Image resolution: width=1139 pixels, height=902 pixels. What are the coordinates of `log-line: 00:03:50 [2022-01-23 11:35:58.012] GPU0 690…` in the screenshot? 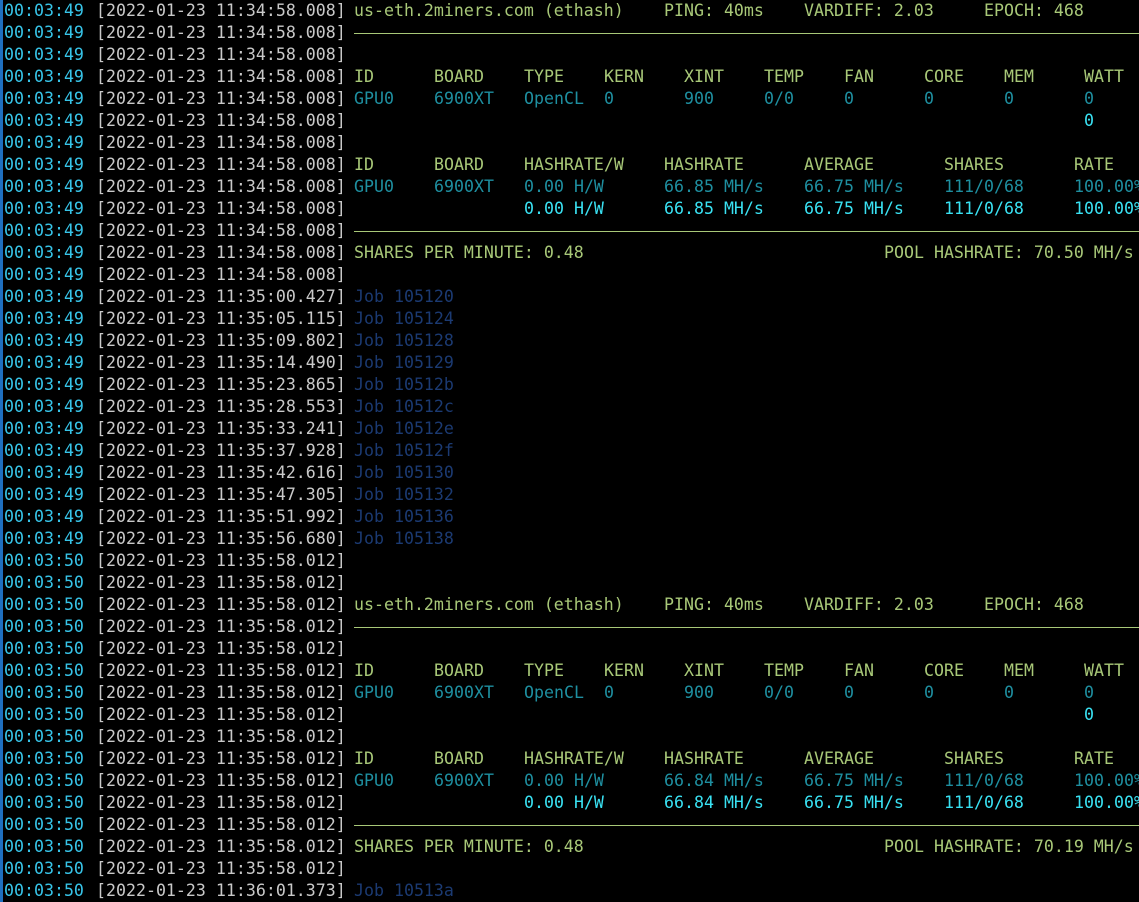 It's located at (571, 693).